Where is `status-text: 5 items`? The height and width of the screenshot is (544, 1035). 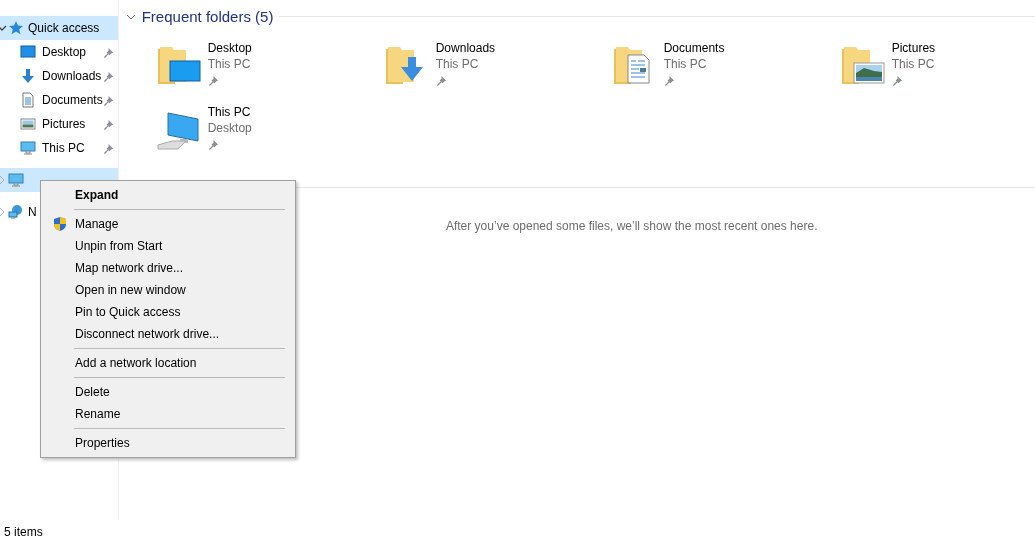
status-text: 5 items is located at coordinates (23, 532).